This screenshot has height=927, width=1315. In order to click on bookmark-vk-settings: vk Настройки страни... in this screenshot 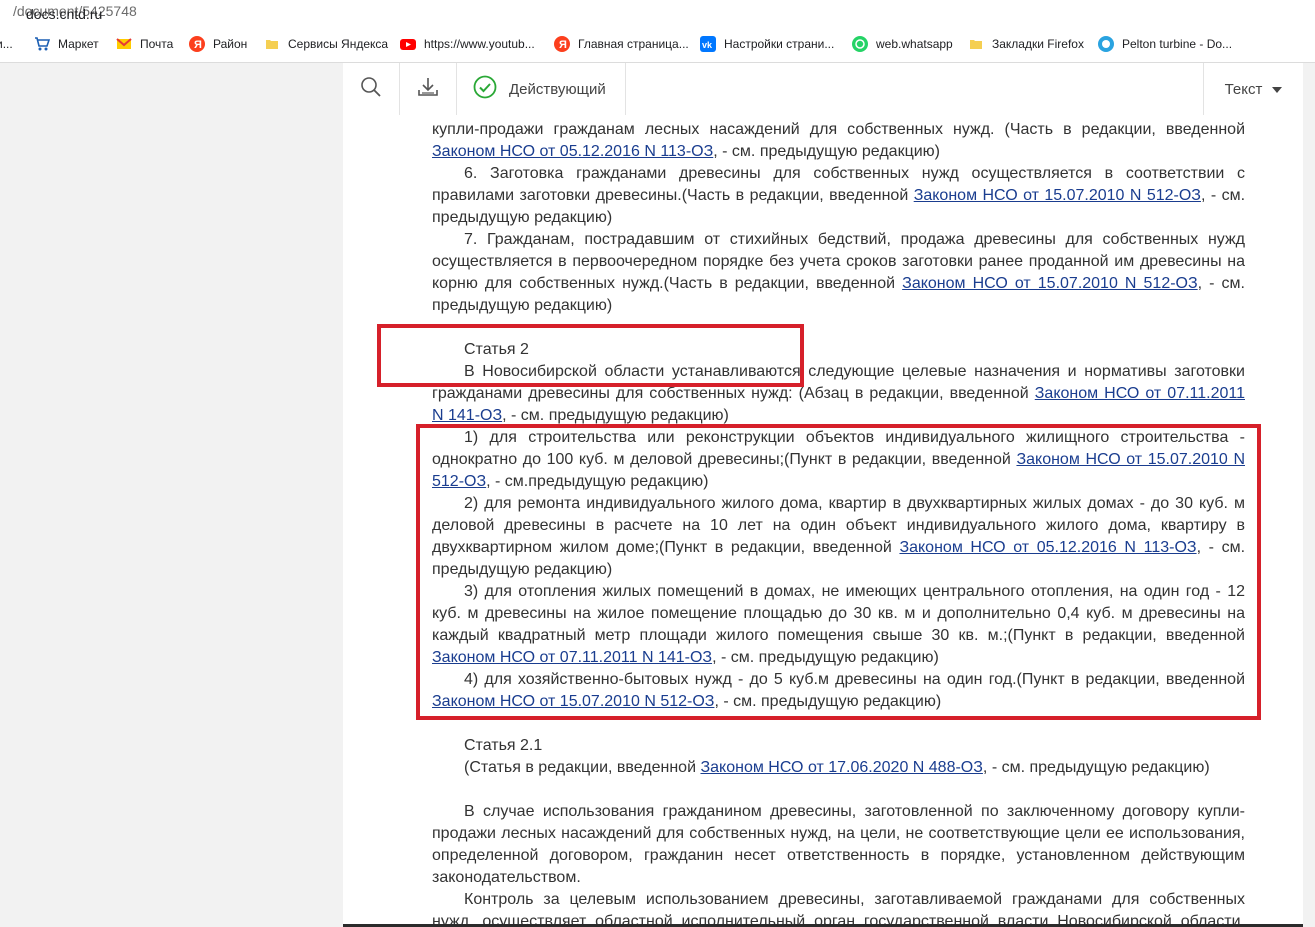, I will do `click(767, 44)`.